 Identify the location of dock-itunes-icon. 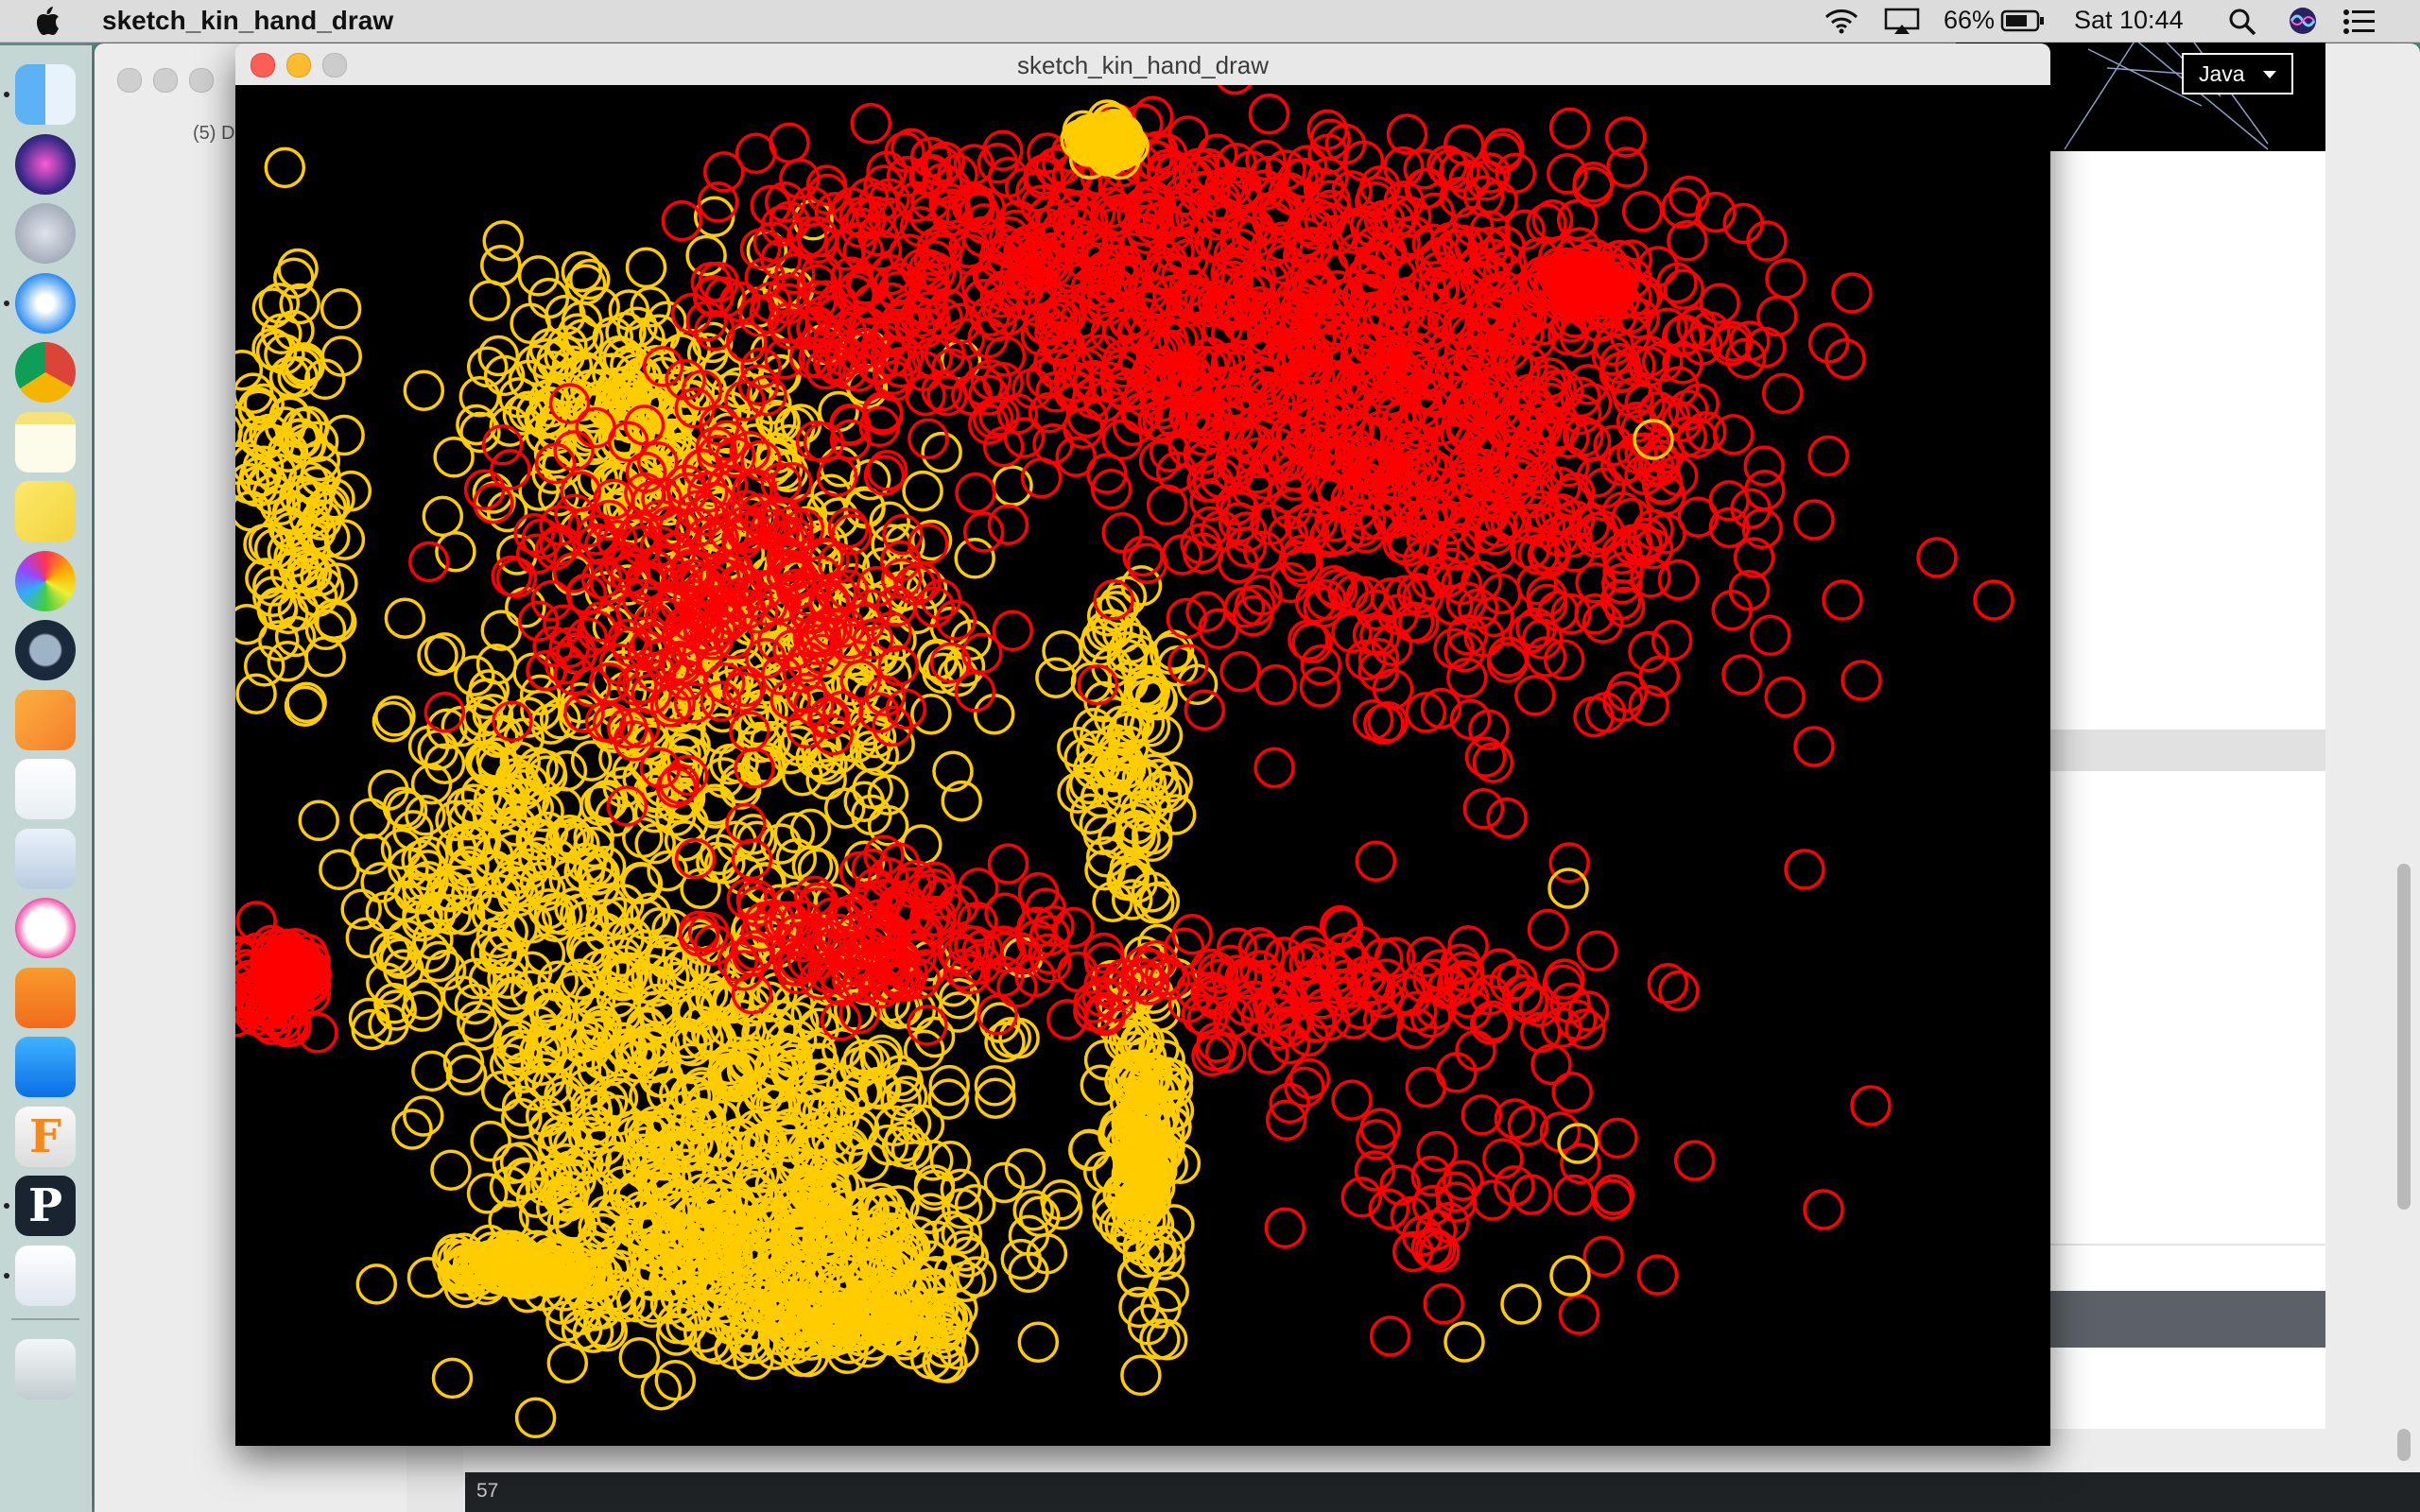
(45, 928).